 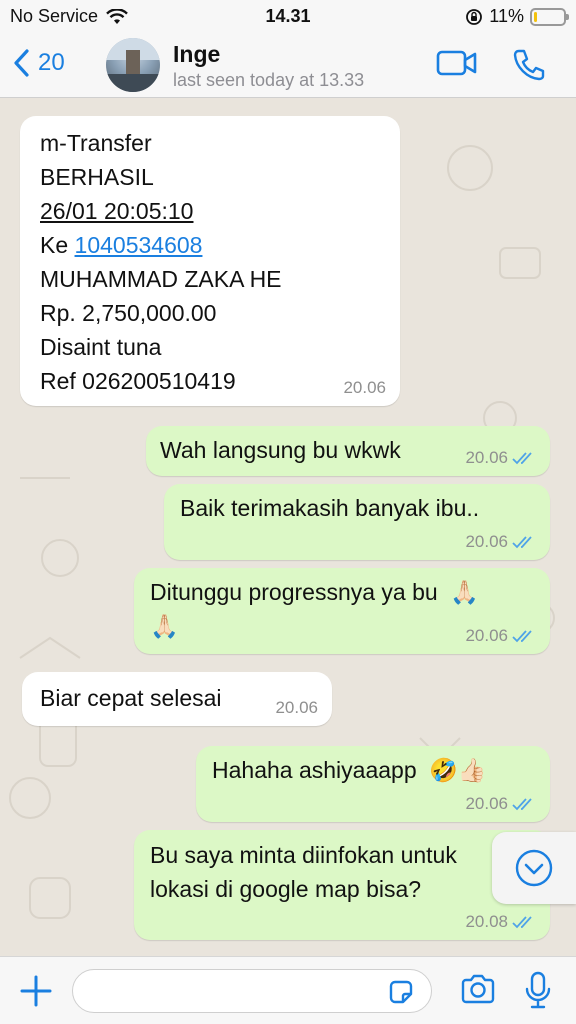 I want to click on chevron-down-circle-icon, so click(x=534, y=868).